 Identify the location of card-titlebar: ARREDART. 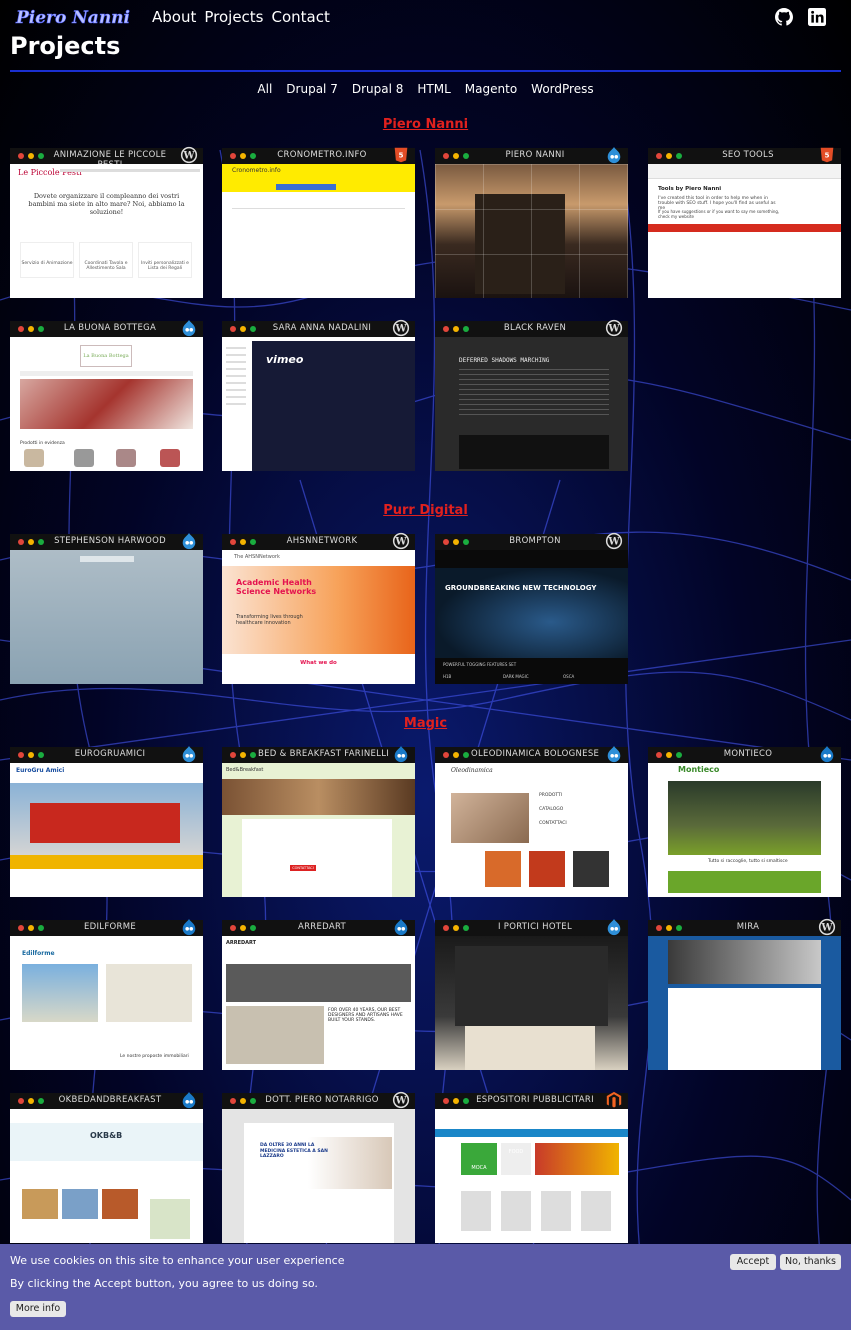
(318, 927).